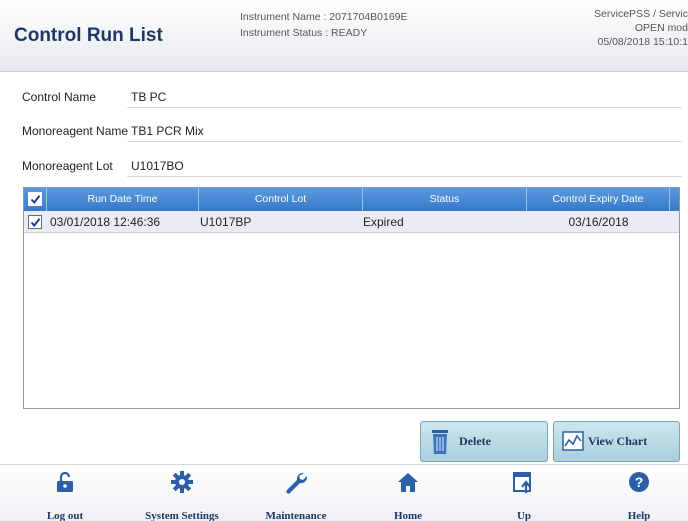  What do you see at coordinates (524, 515) in the screenshot?
I see `nav-up-label: Up` at bounding box center [524, 515].